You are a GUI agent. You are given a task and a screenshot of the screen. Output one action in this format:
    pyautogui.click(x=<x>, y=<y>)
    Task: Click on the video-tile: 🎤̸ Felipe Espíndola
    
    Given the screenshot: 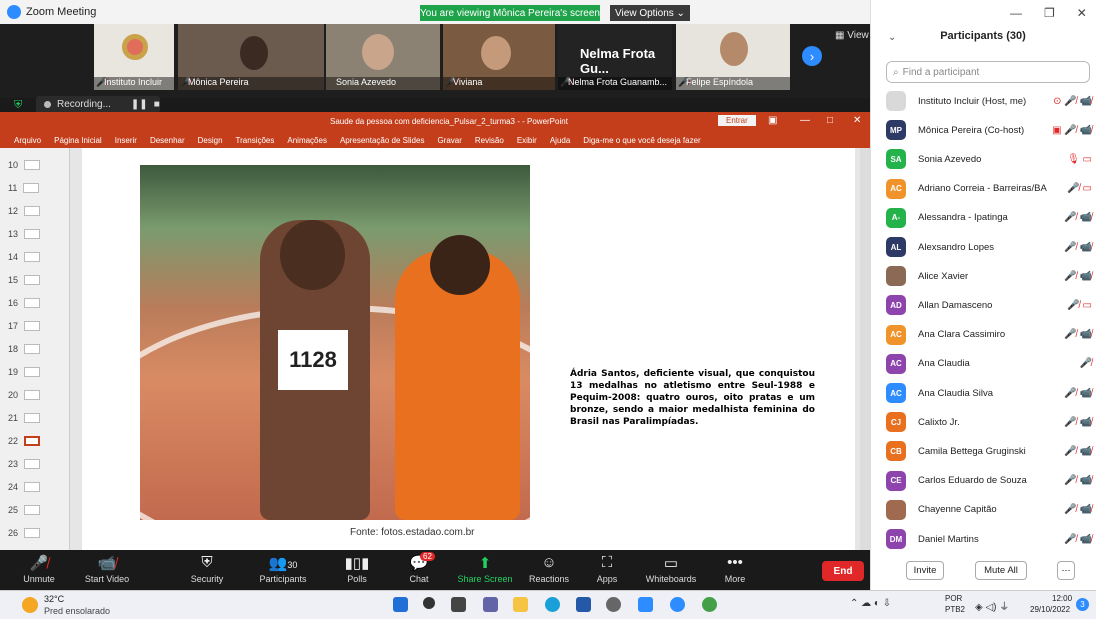 What is the action you would take?
    pyautogui.click(x=733, y=57)
    